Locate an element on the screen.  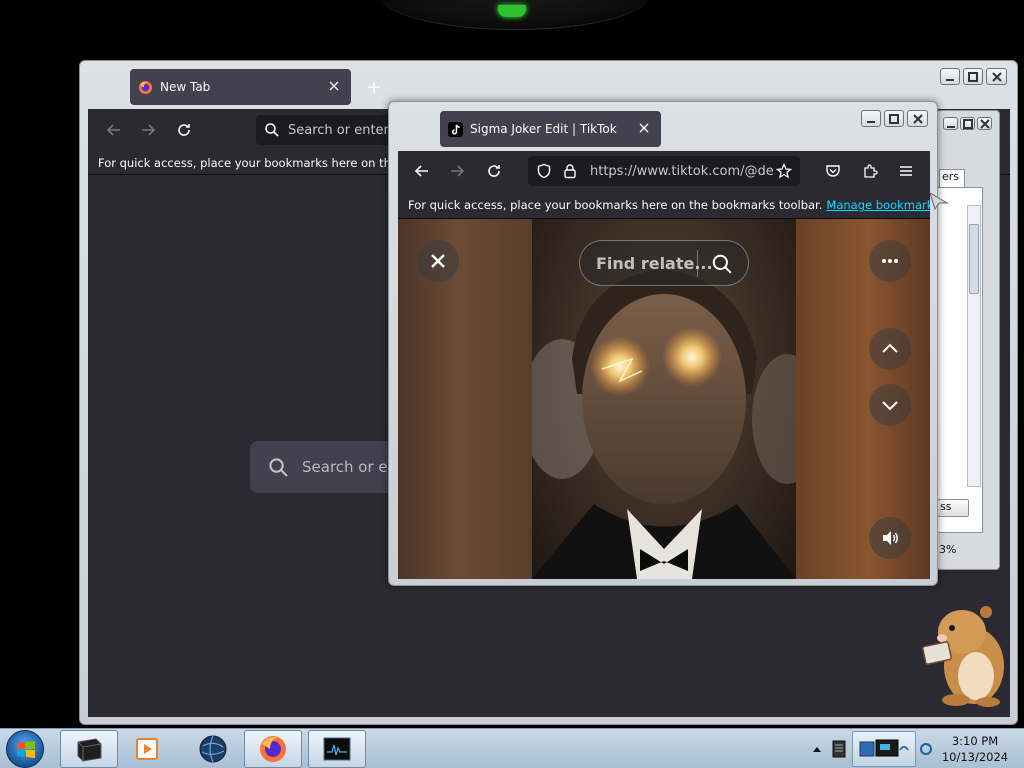
media-player-icon is located at coordinates (147, 749).